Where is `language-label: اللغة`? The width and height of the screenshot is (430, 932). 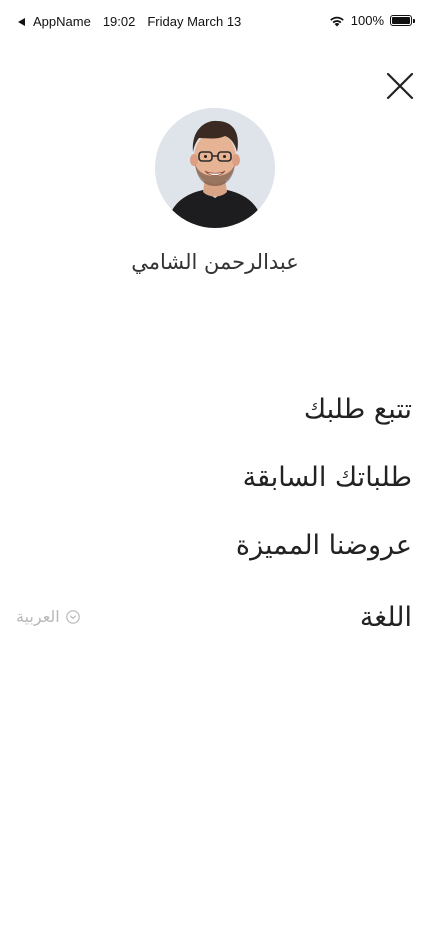 language-label: اللغة is located at coordinates (385, 617).